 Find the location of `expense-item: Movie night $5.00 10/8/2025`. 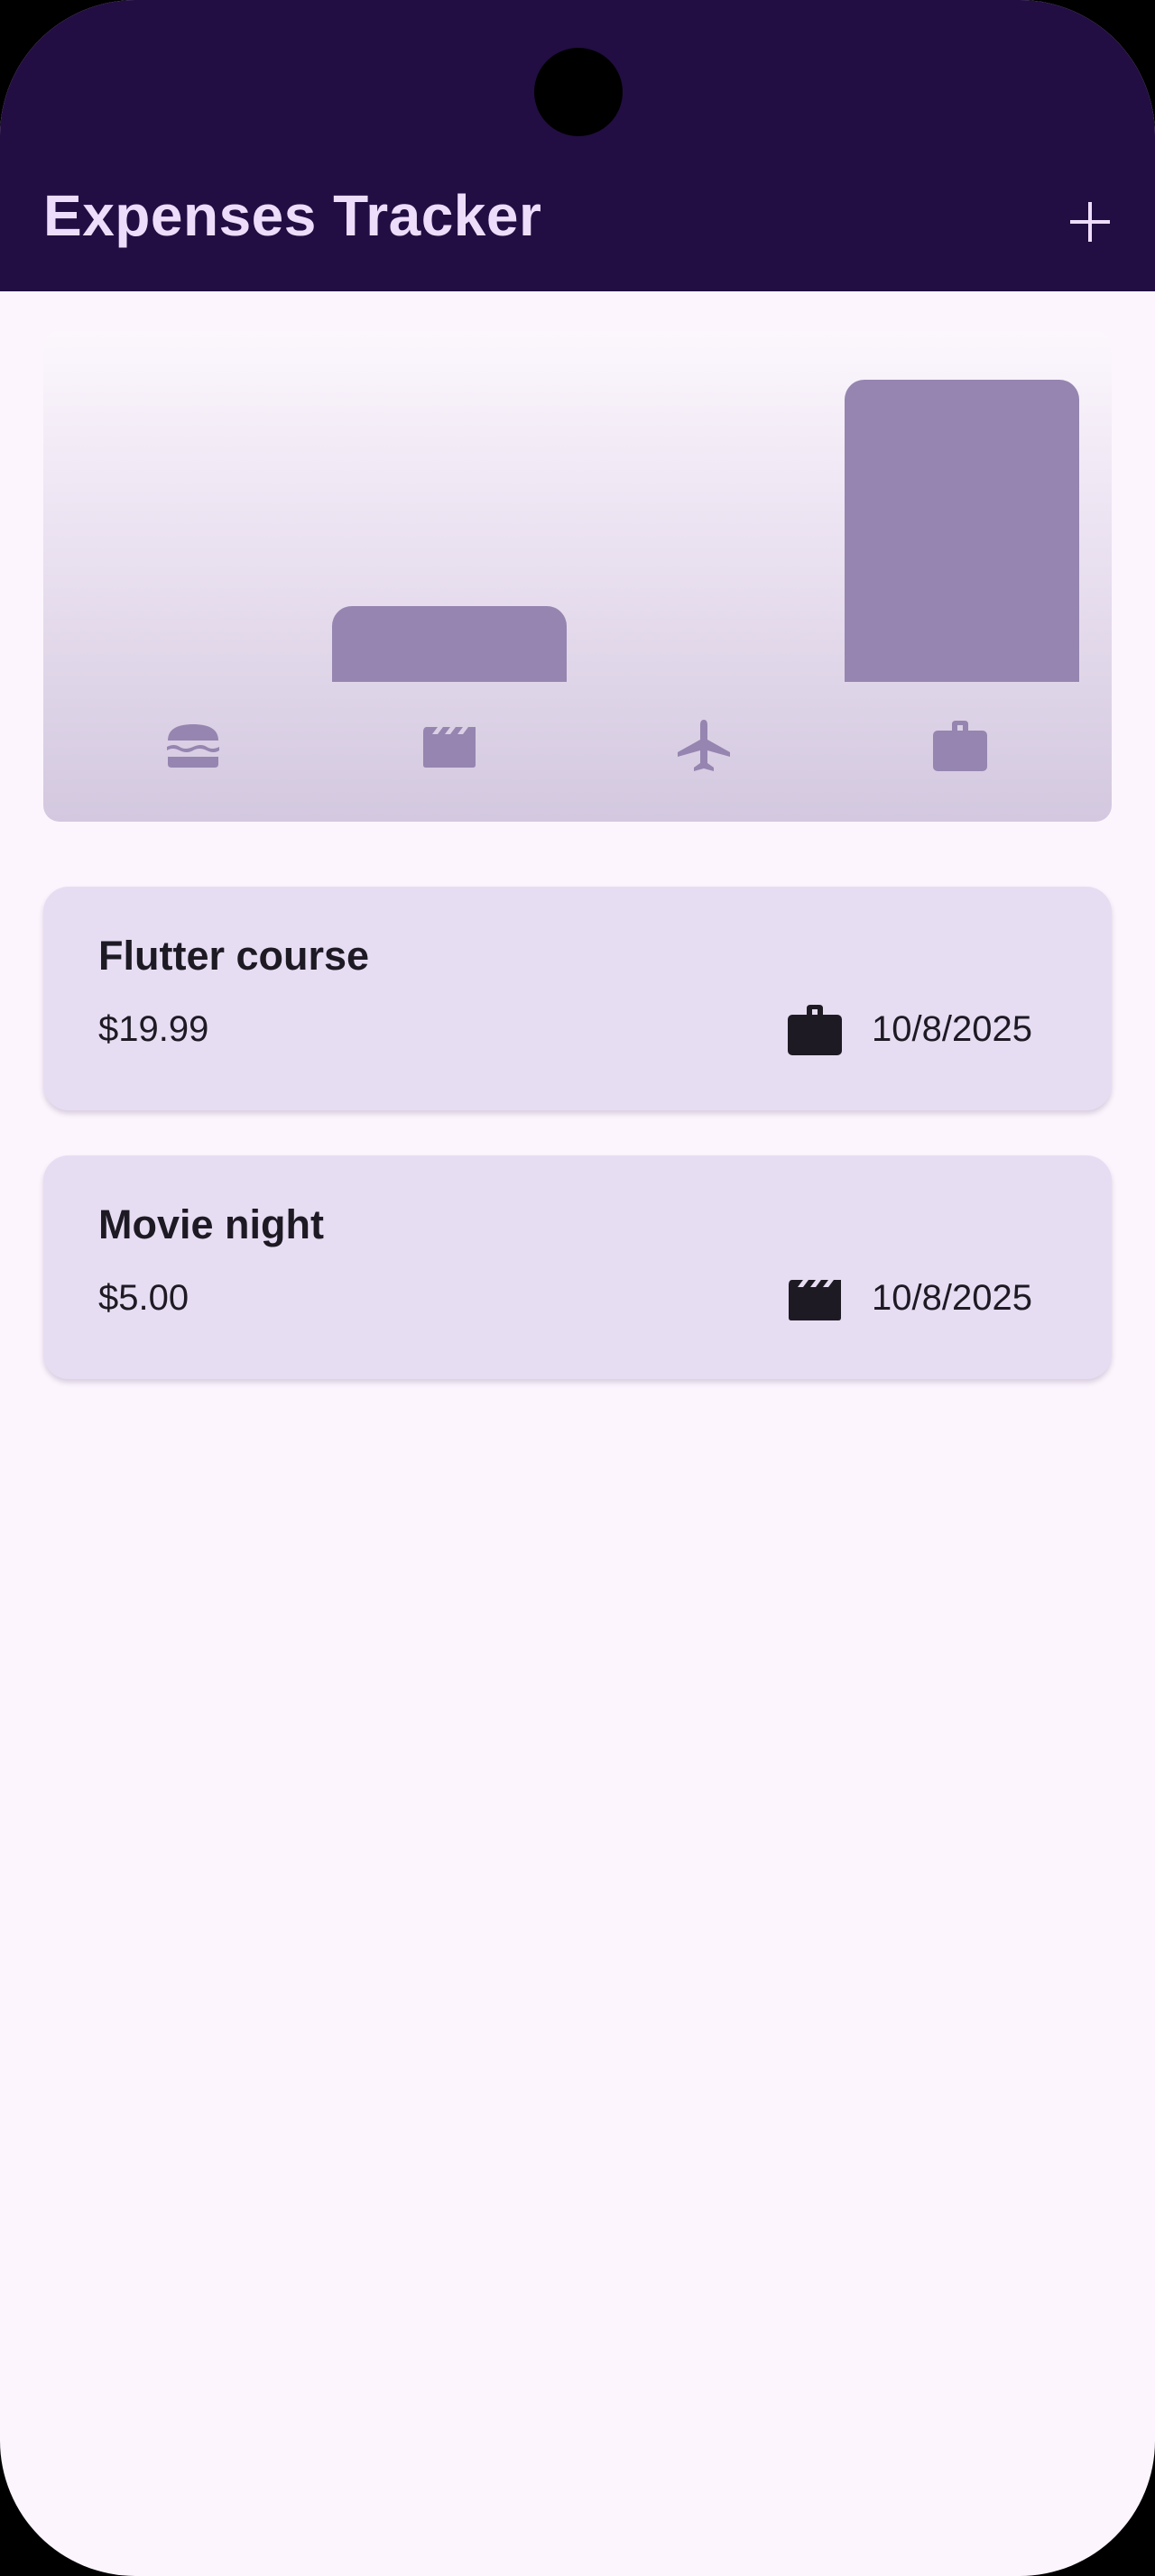

expense-item: Movie night $5.00 10/8/2025 is located at coordinates (577, 1267).